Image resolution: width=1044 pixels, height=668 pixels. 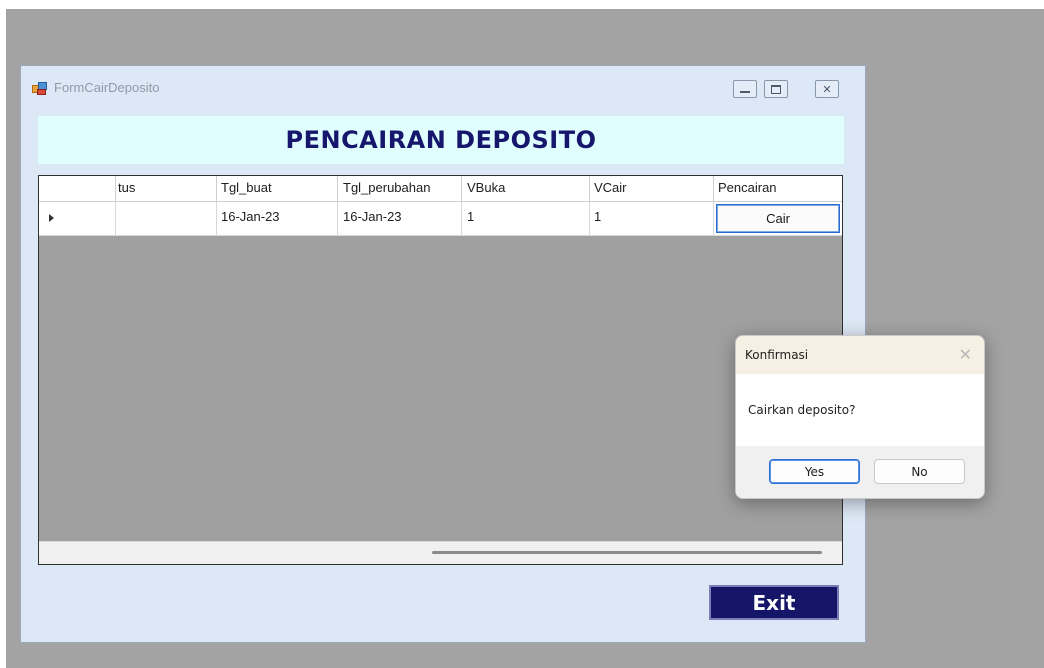 I want to click on column-header-status: tus, so click(x=166, y=189).